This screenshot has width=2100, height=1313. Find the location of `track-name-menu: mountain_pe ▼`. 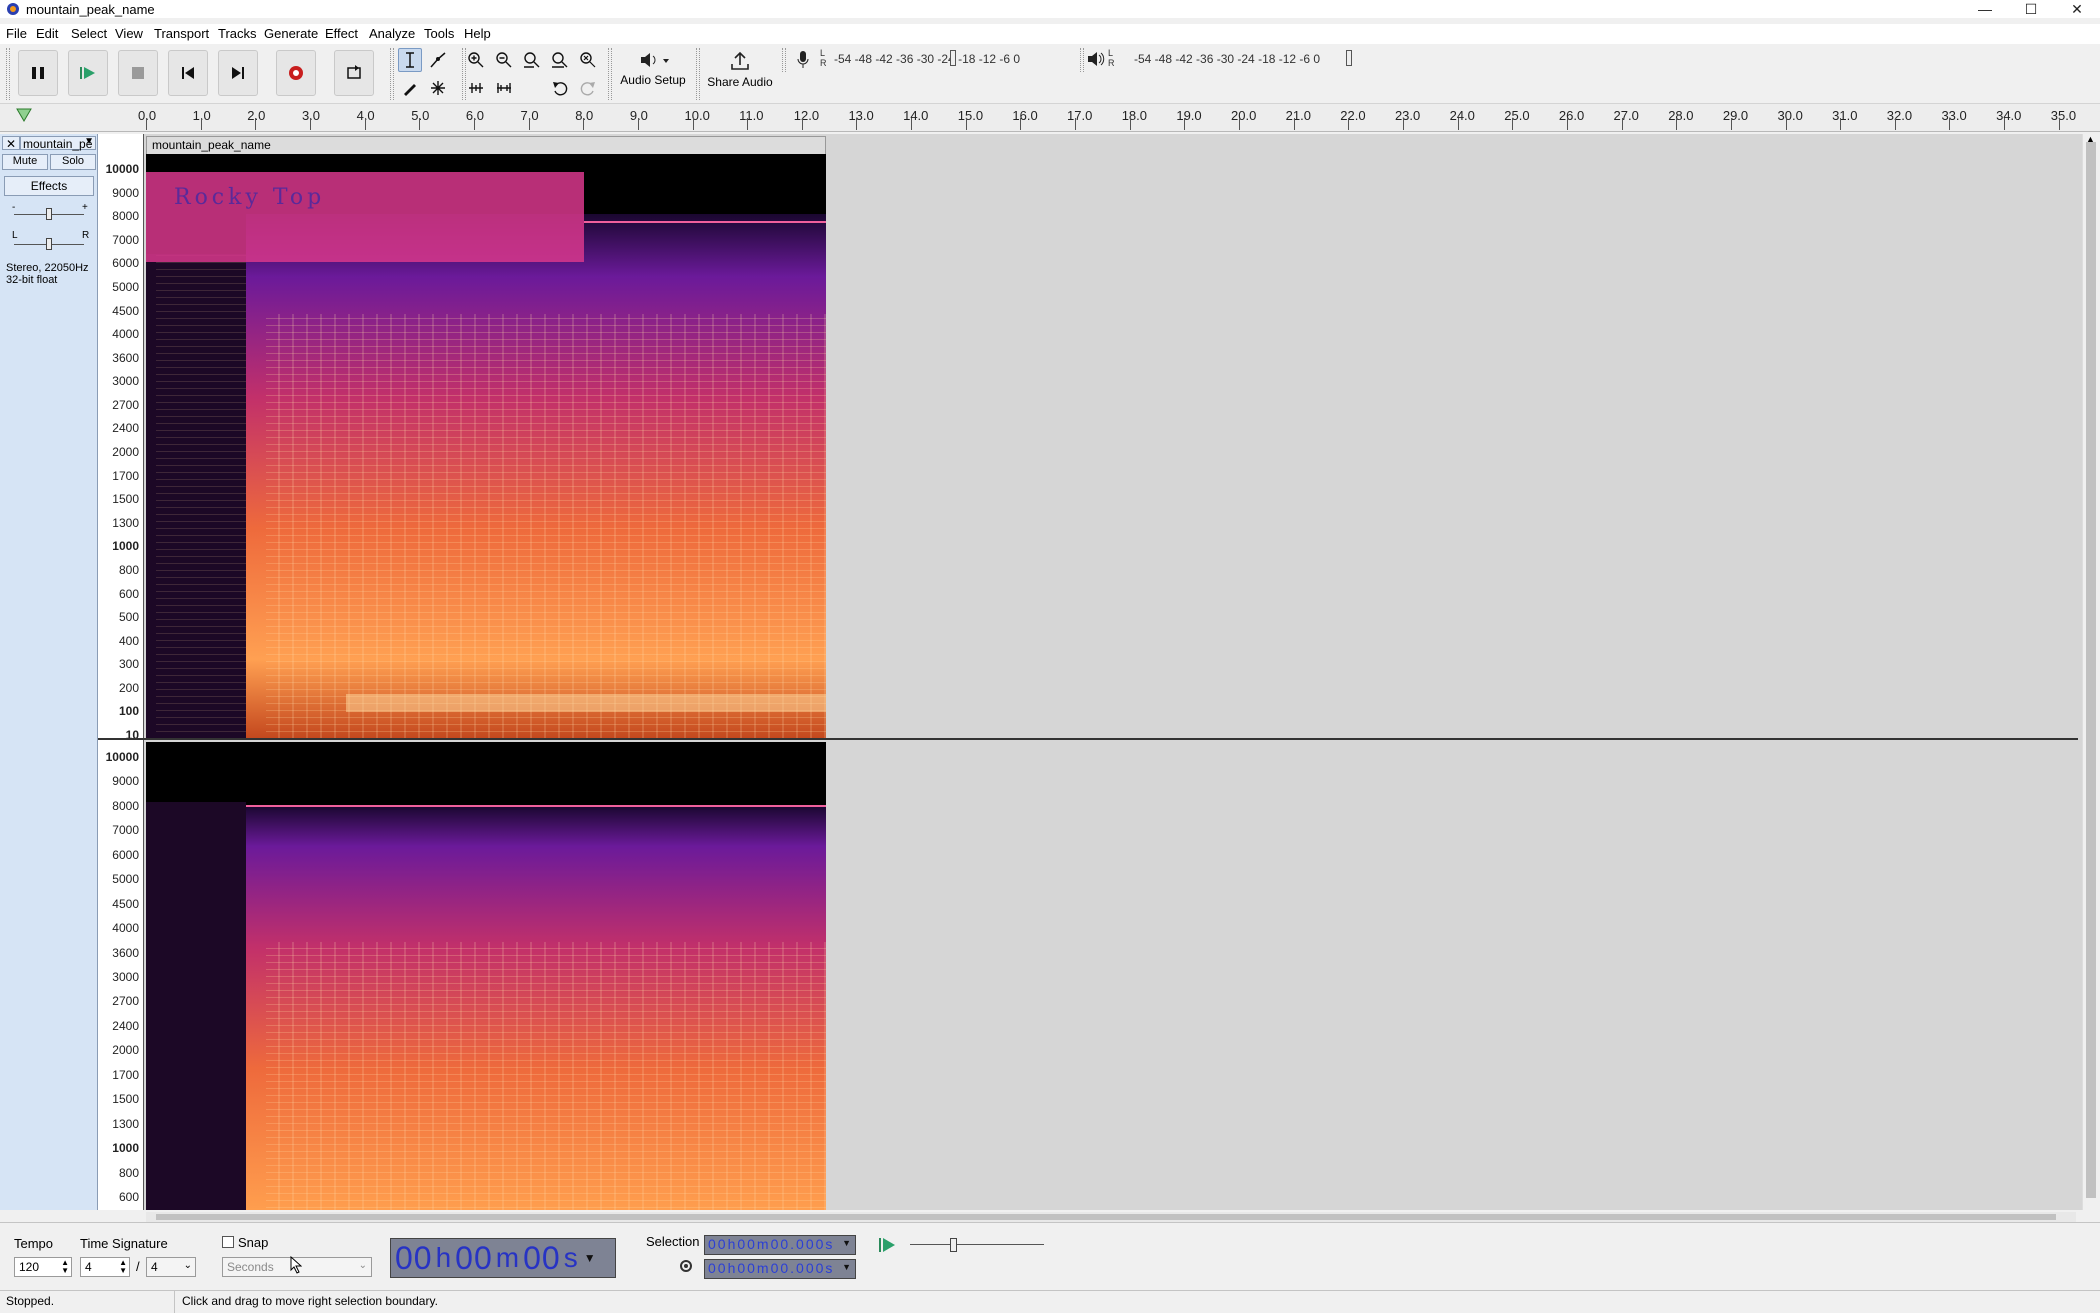

track-name-menu: mountain_pe ▼ is located at coordinates (58, 143).